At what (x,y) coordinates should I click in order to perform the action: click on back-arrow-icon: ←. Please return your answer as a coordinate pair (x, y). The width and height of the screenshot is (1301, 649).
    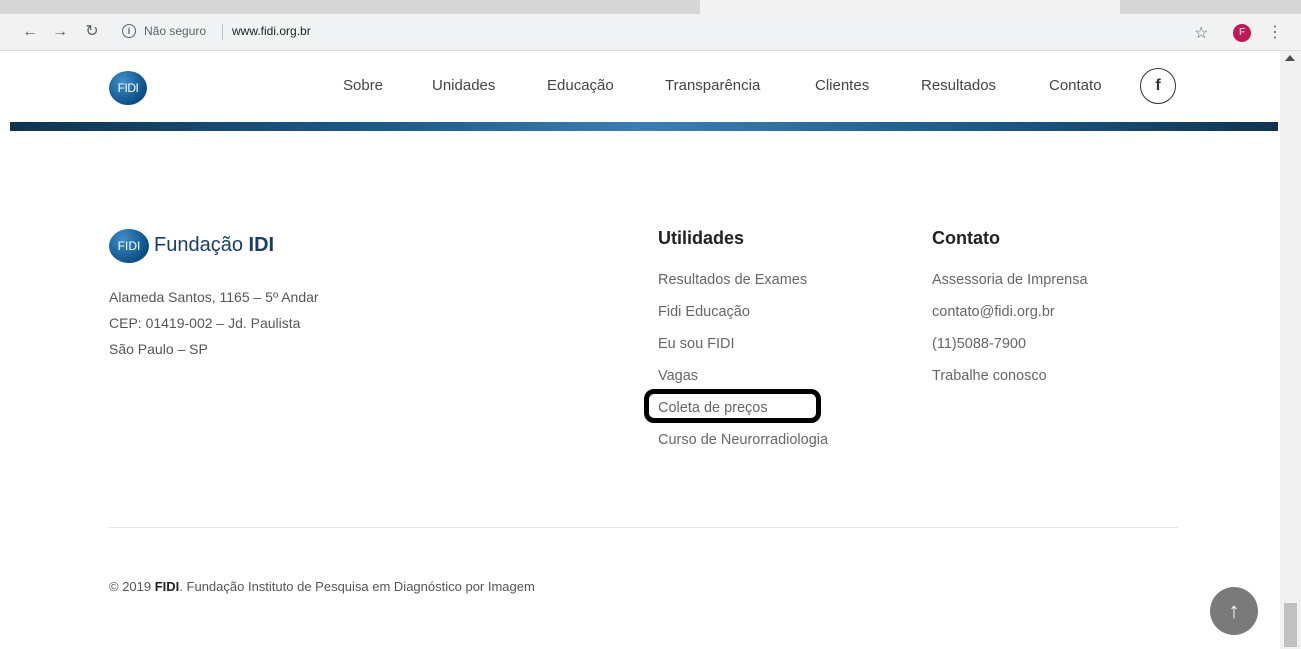
    Looking at the image, I should click on (30, 32).